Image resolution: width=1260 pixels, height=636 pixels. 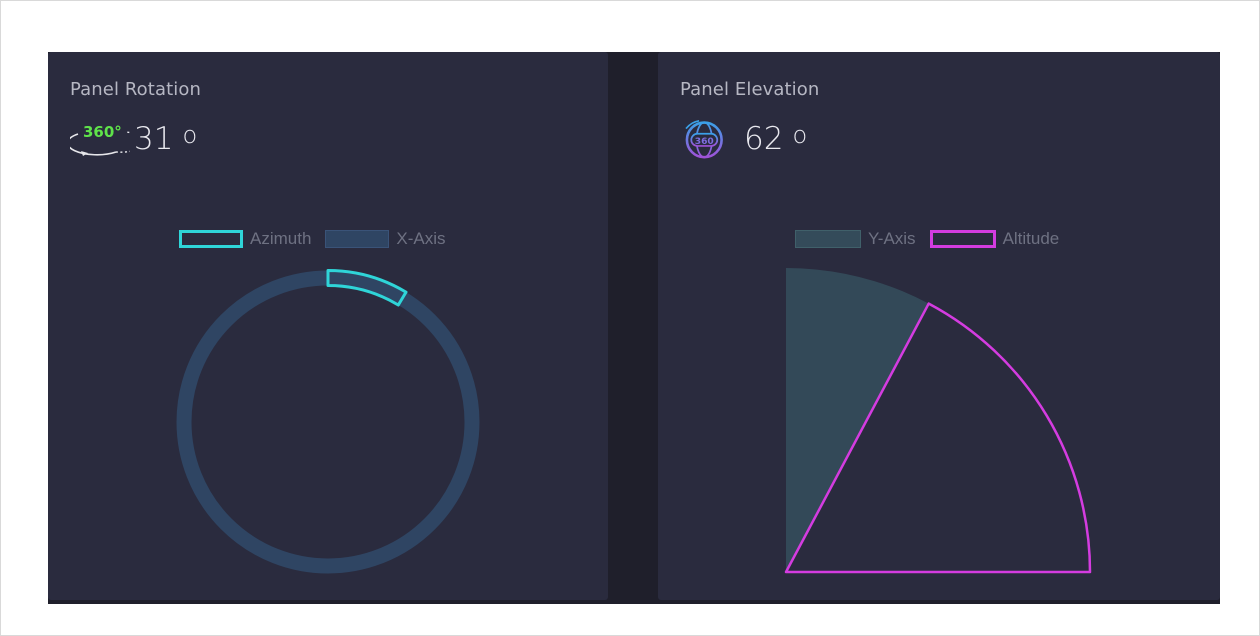 I want to click on rotation-doughnut-chart, so click(x=328, y=421).